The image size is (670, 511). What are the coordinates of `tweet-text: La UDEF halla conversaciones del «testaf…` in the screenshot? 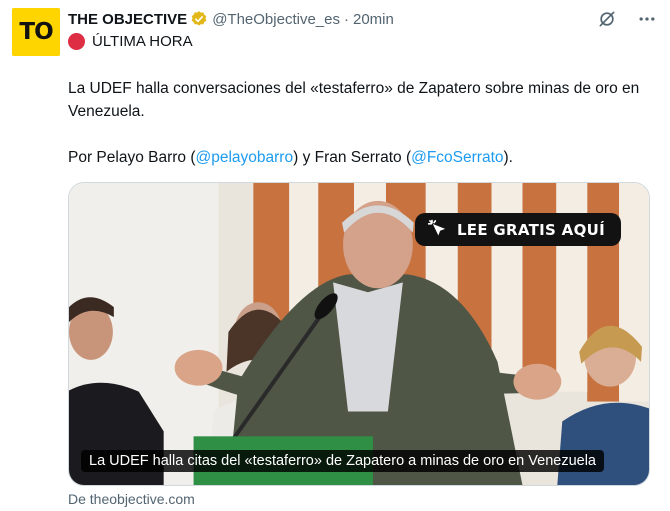 It's located at (363, 100).